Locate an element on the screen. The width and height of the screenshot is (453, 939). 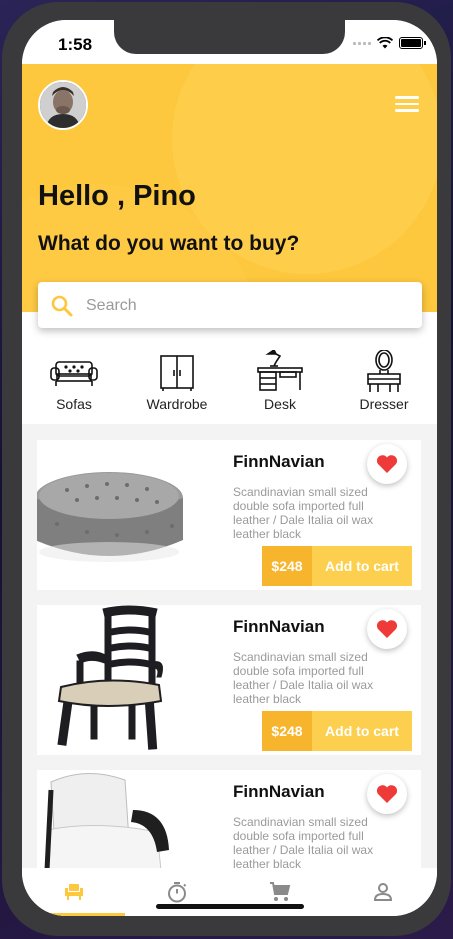
tab-profile is located at coordinates (382, 892).